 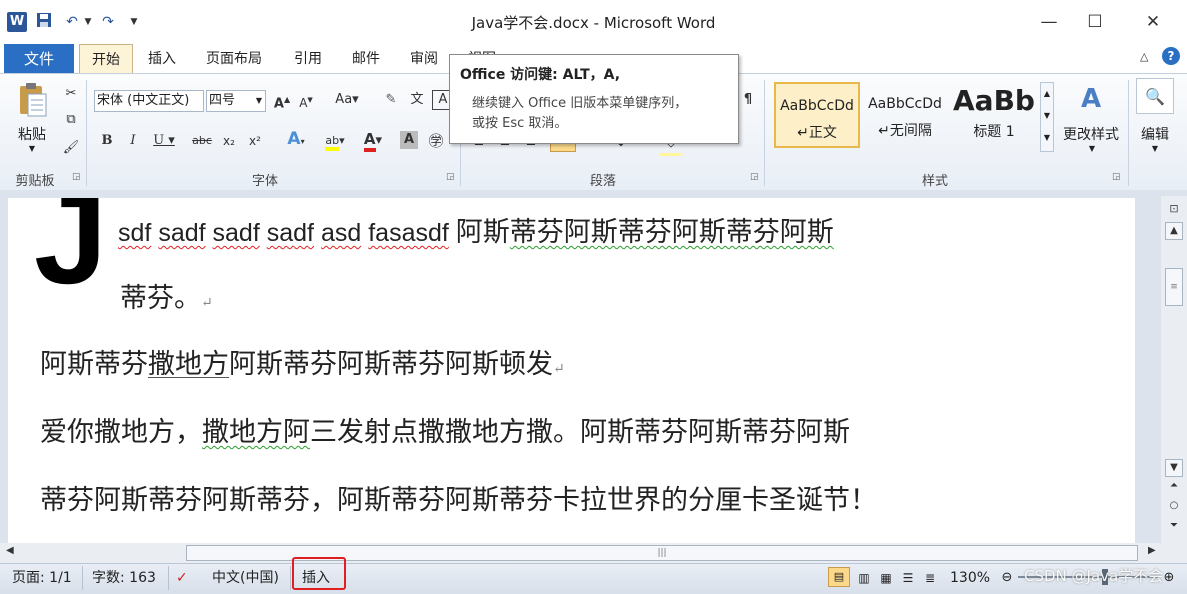 What do you see at coordinates (1171, 56) in the screenshot?
I see `help-icon: ?` at bounding box center [1171, 56].